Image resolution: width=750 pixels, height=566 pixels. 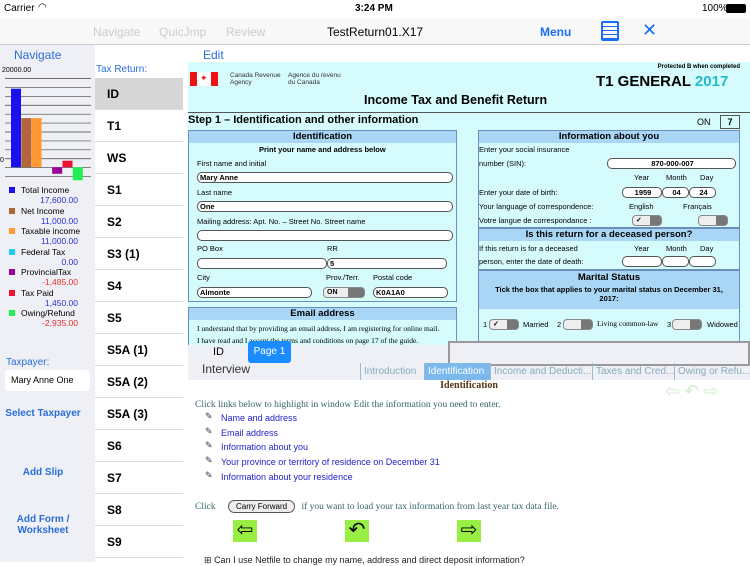 What do you see at coordinates (255, 79) in the screenshot?
I see `cra-english: Canada Revenue Agency` at bounding box center [255, 79].